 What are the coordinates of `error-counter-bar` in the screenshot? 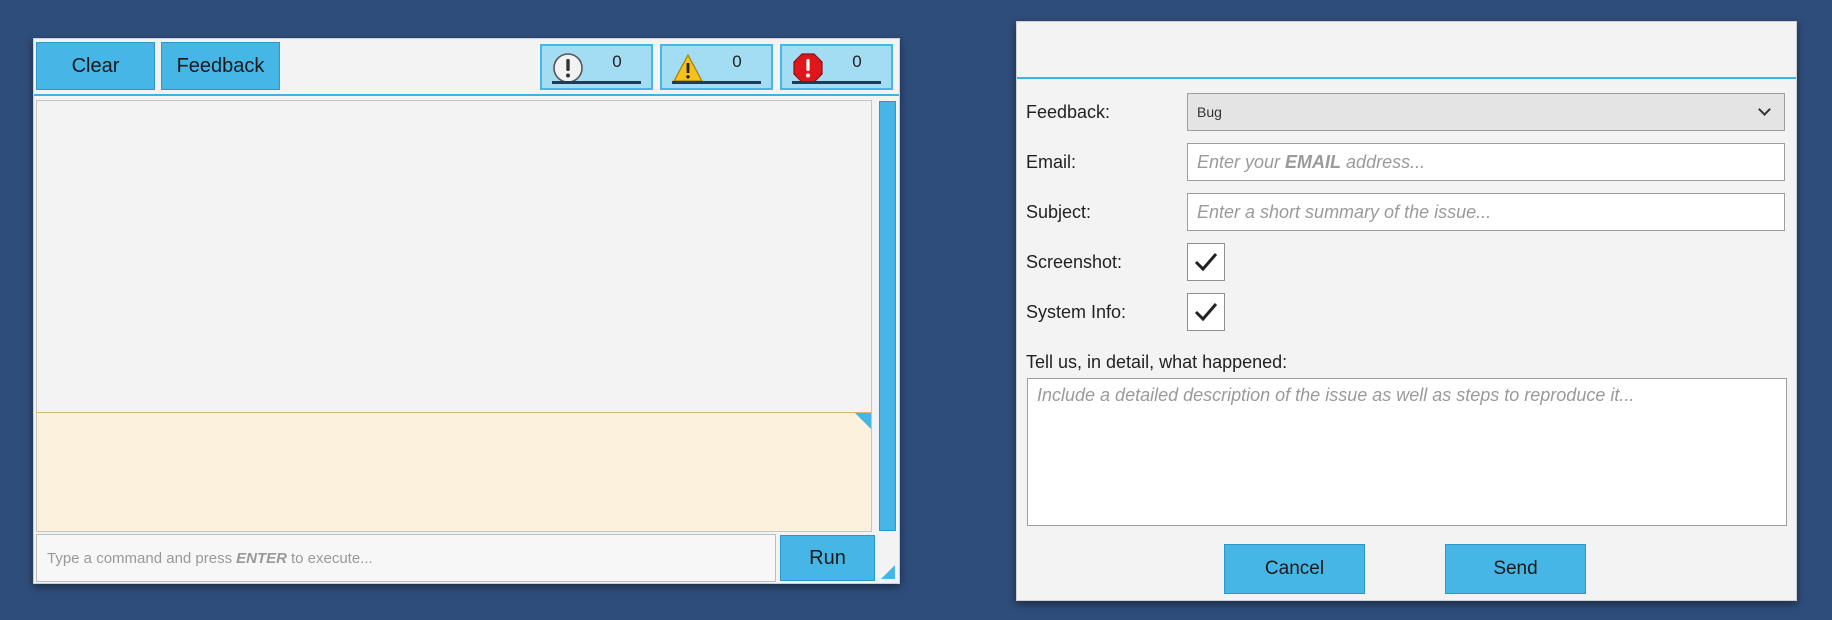 It's located at (836, 82).